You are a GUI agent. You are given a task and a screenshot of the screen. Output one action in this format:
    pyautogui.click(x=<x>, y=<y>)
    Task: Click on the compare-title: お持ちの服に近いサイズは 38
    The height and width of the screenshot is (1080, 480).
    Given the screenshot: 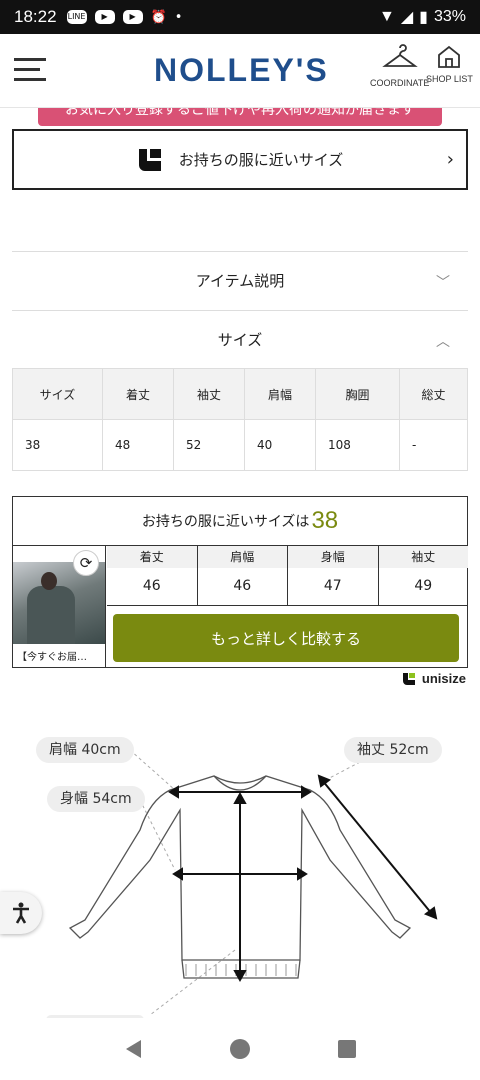 What is the action you would take?
    pyautogui.click(x=240, y=521)
    